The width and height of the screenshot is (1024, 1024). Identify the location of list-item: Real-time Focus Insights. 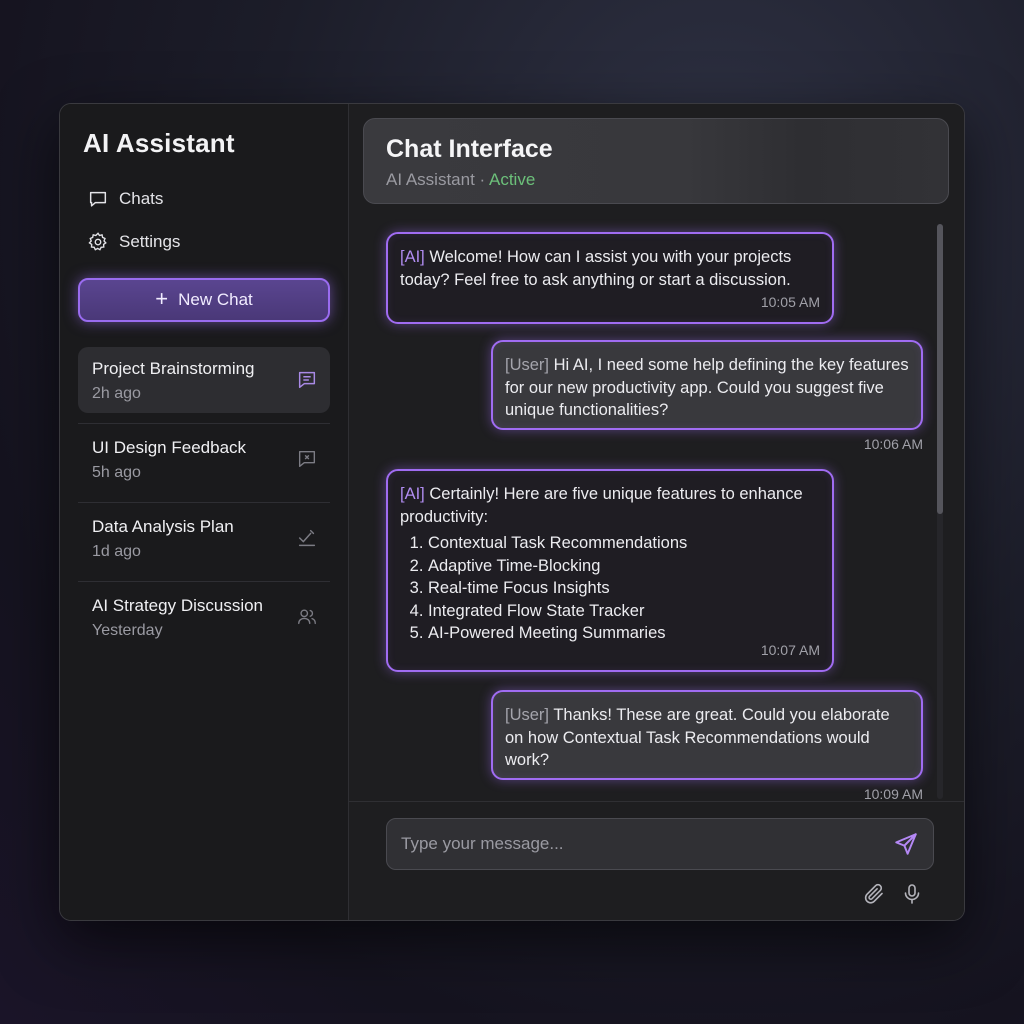
(624, 588).